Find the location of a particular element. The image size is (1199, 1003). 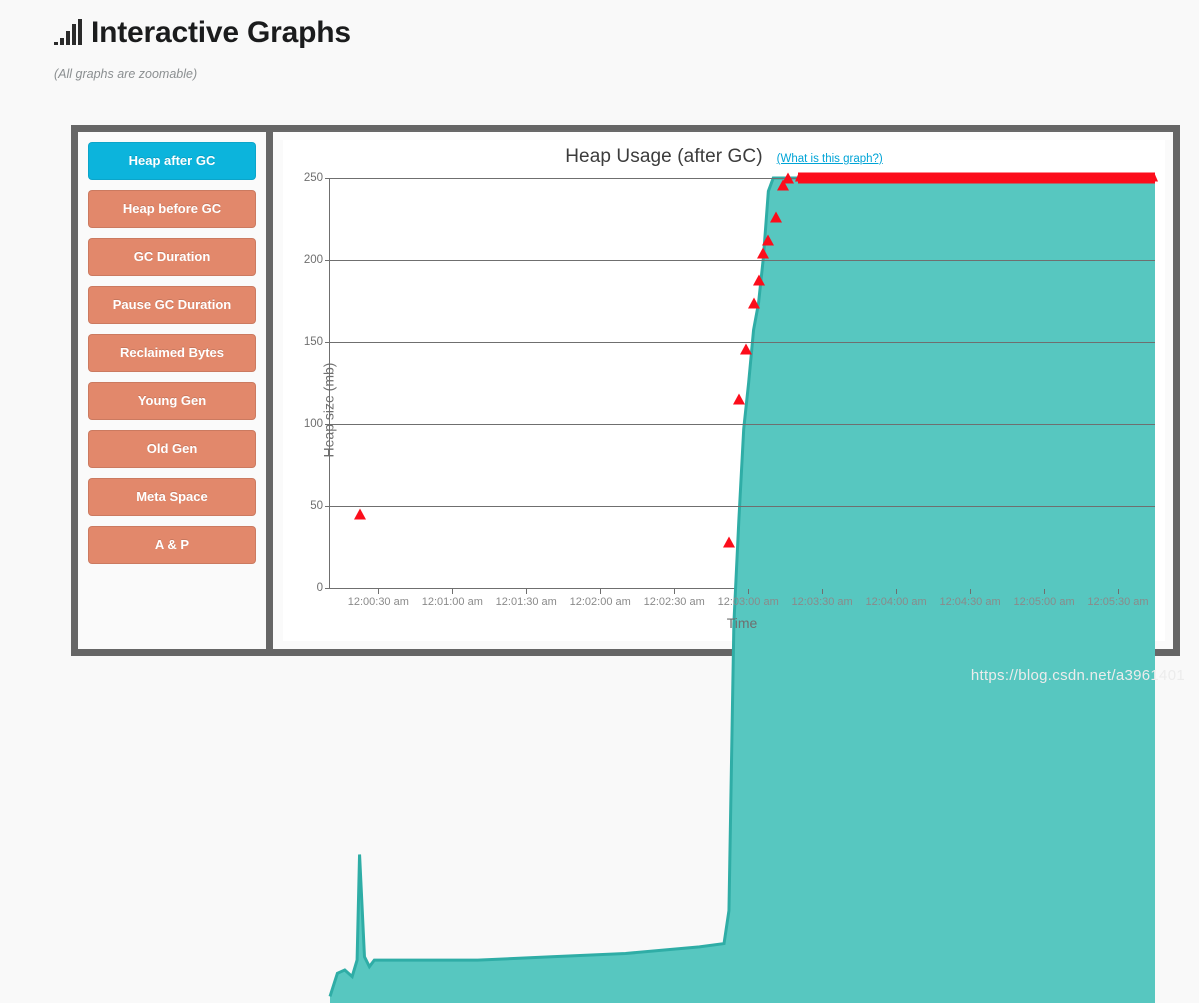

y-tick-label: 150 is located at coordinates (313, 342).